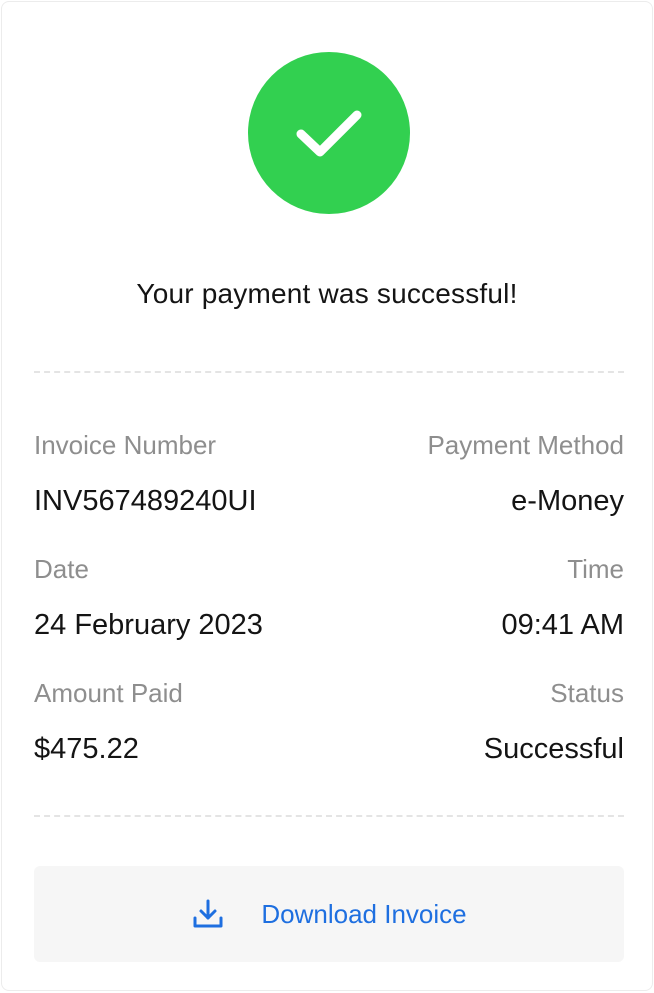  What do you see at coordinates (145, 501) in the screenshot?
I see `invoice-number-value: INV567489240UI` at bounding box center [145, 501].